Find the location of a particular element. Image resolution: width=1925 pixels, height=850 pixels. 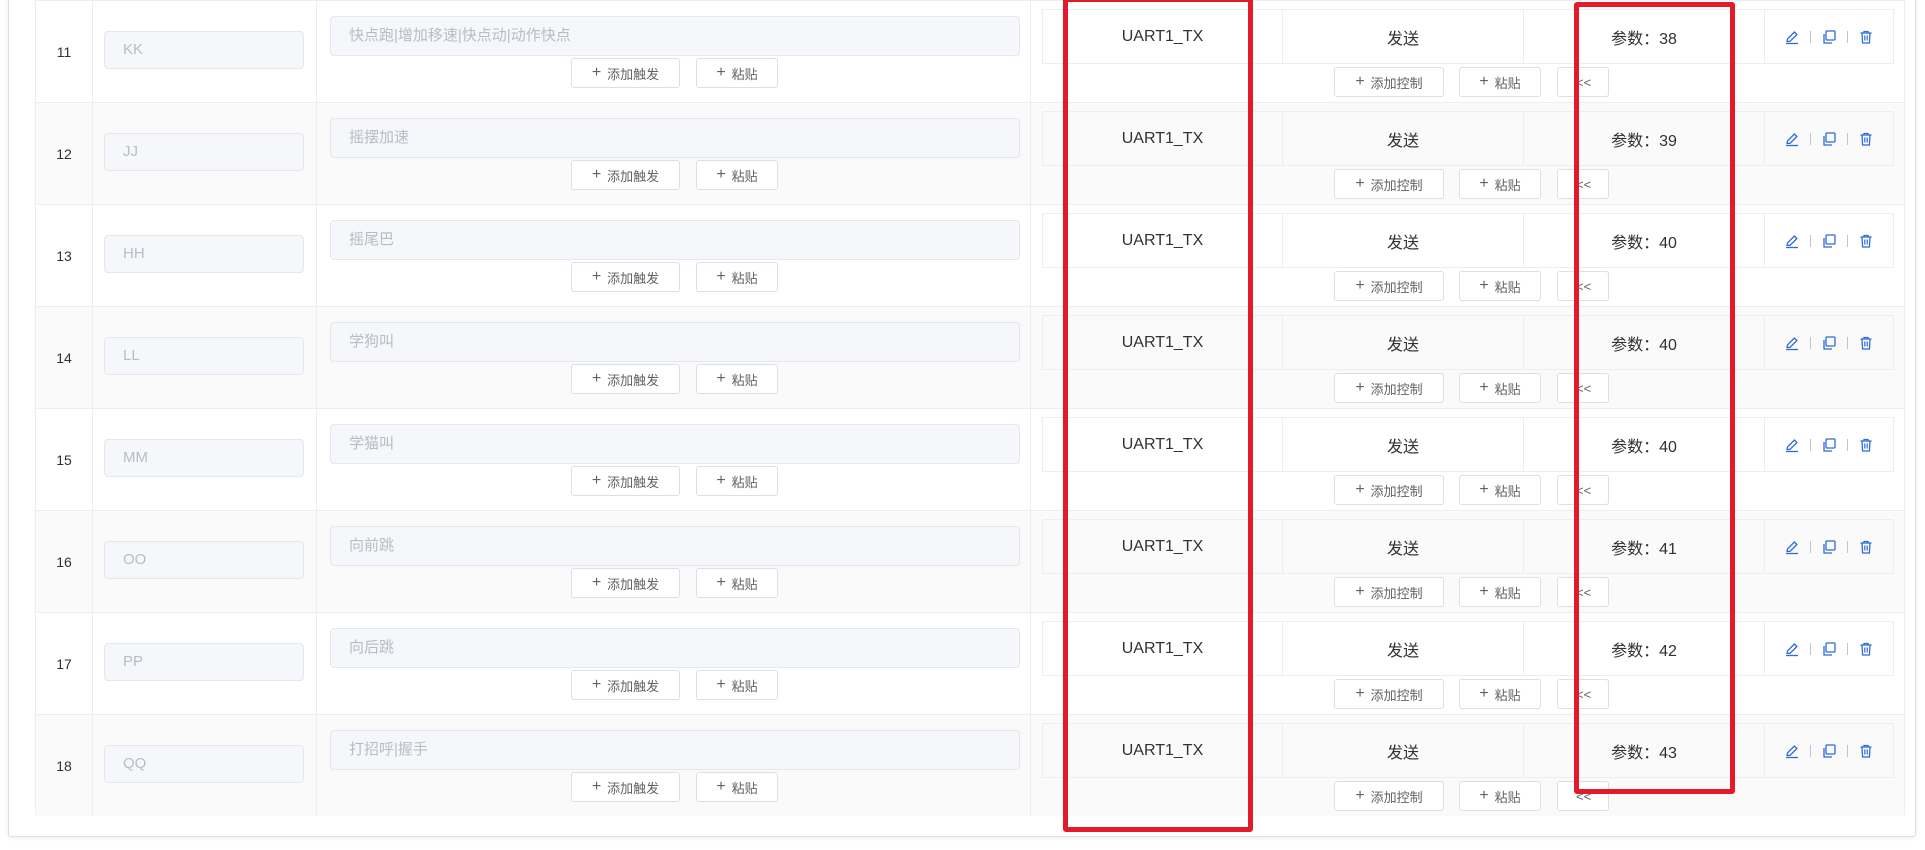

keyword-input: JJ is located at coordinates (204, 152).